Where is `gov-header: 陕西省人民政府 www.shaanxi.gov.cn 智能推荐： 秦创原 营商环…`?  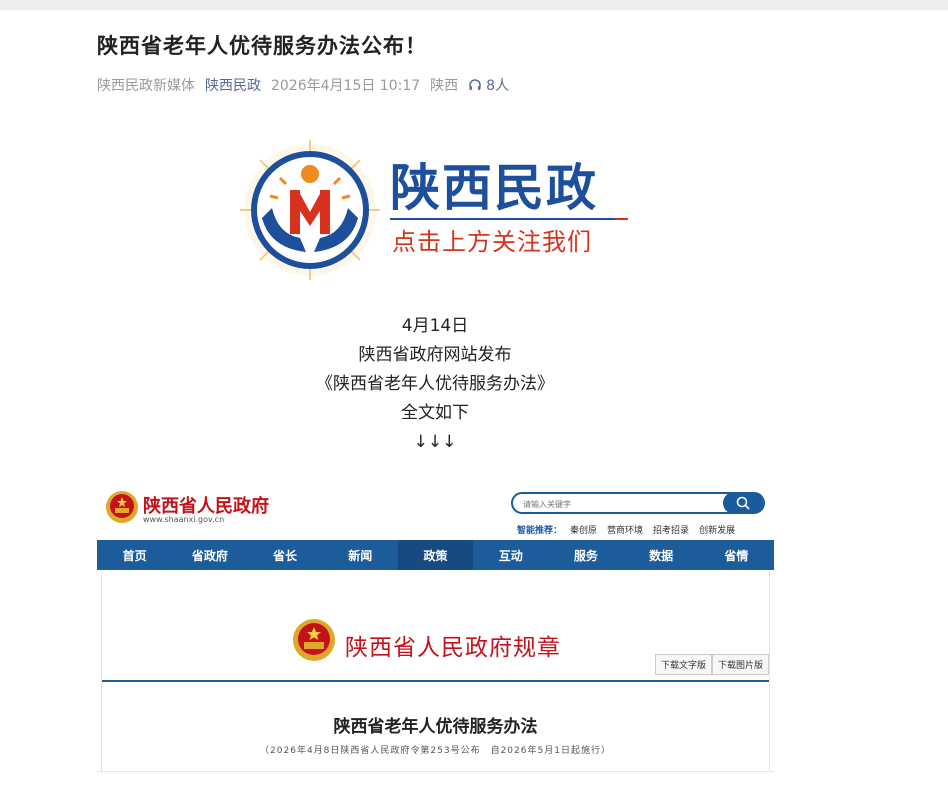
gov-header: 陕西省人民政府 www.shaanxi.gov.cn 智能推荐： 秦创原 营商环… is located at coordinates (435, 509).